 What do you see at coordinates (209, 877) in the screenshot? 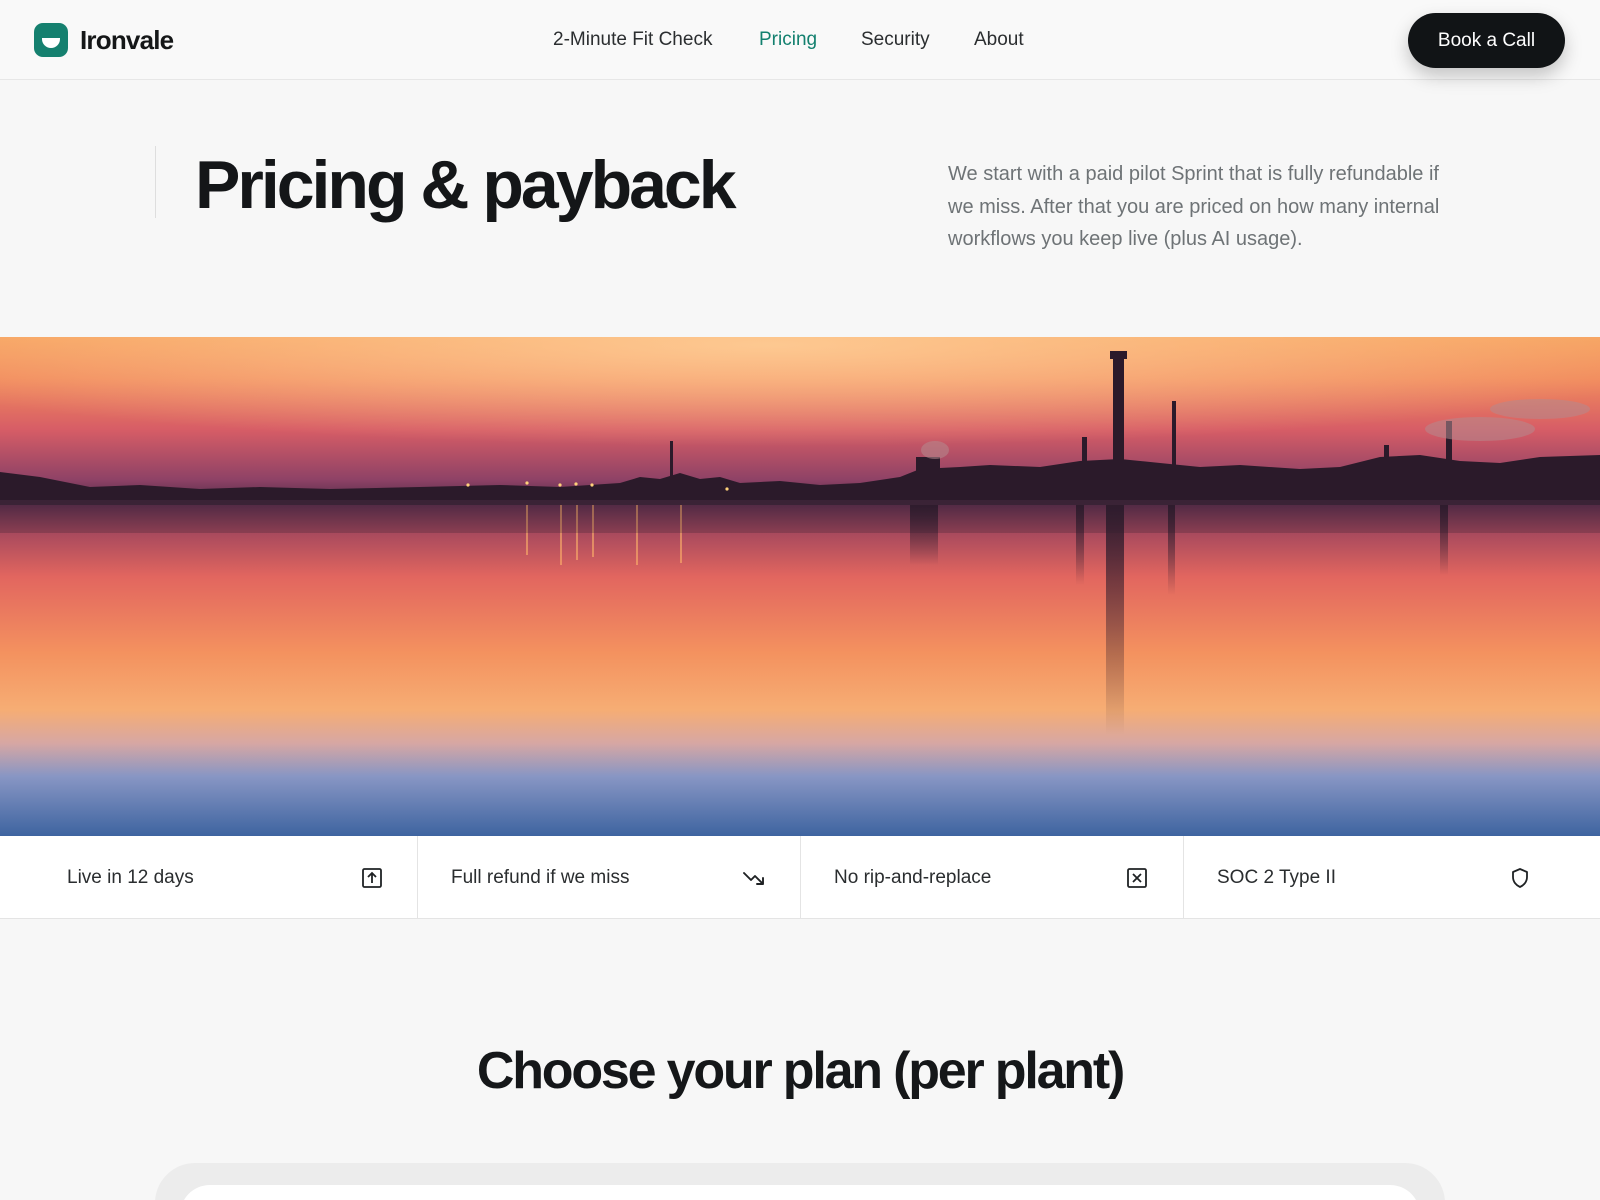
I see `feature-live-in-12-days: Live in 12 days` at bounding box center [209, 877].